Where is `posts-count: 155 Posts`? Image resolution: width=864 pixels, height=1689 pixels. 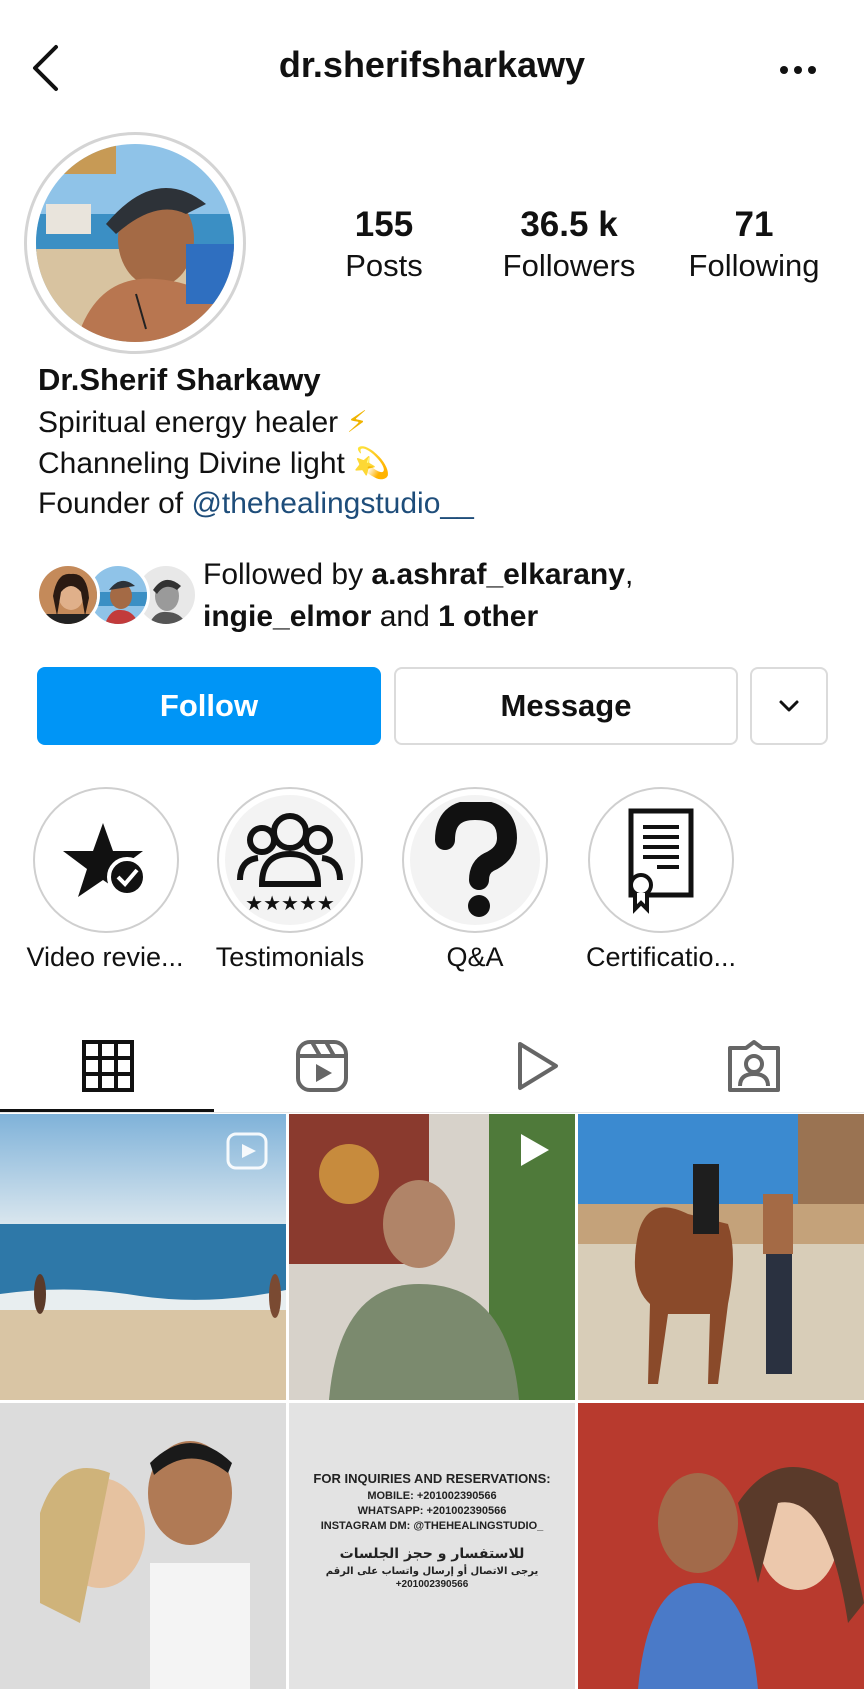 posts-count: 155 Posts is located at coordinates (384, 246).